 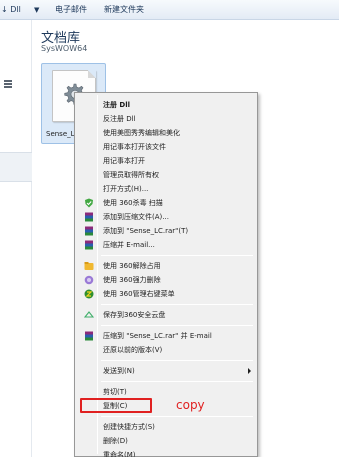 I want to click on menu-item-label: 保存到360安全云盘, so click(x=134, y=315).